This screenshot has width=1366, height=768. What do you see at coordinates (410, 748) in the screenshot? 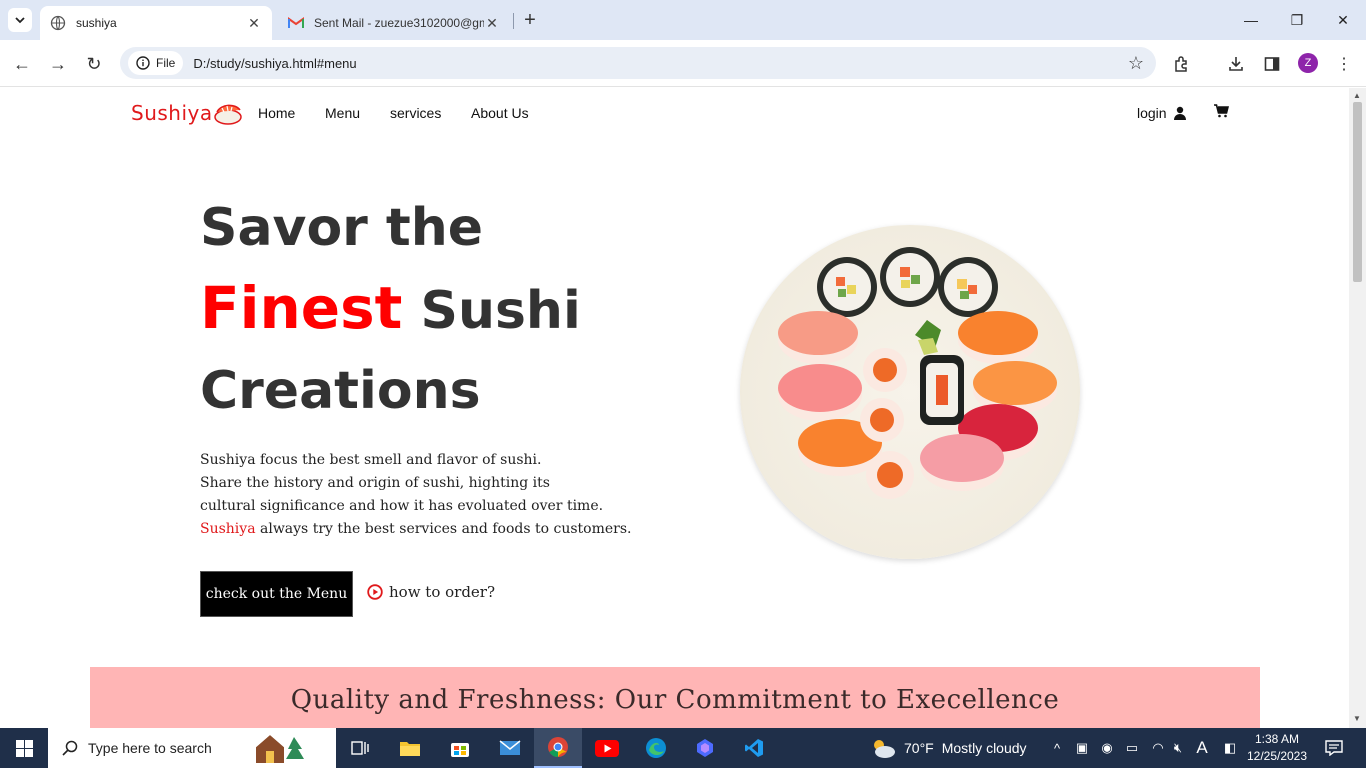
I see `file-explorer-icon` at bounding box center [410, 748].